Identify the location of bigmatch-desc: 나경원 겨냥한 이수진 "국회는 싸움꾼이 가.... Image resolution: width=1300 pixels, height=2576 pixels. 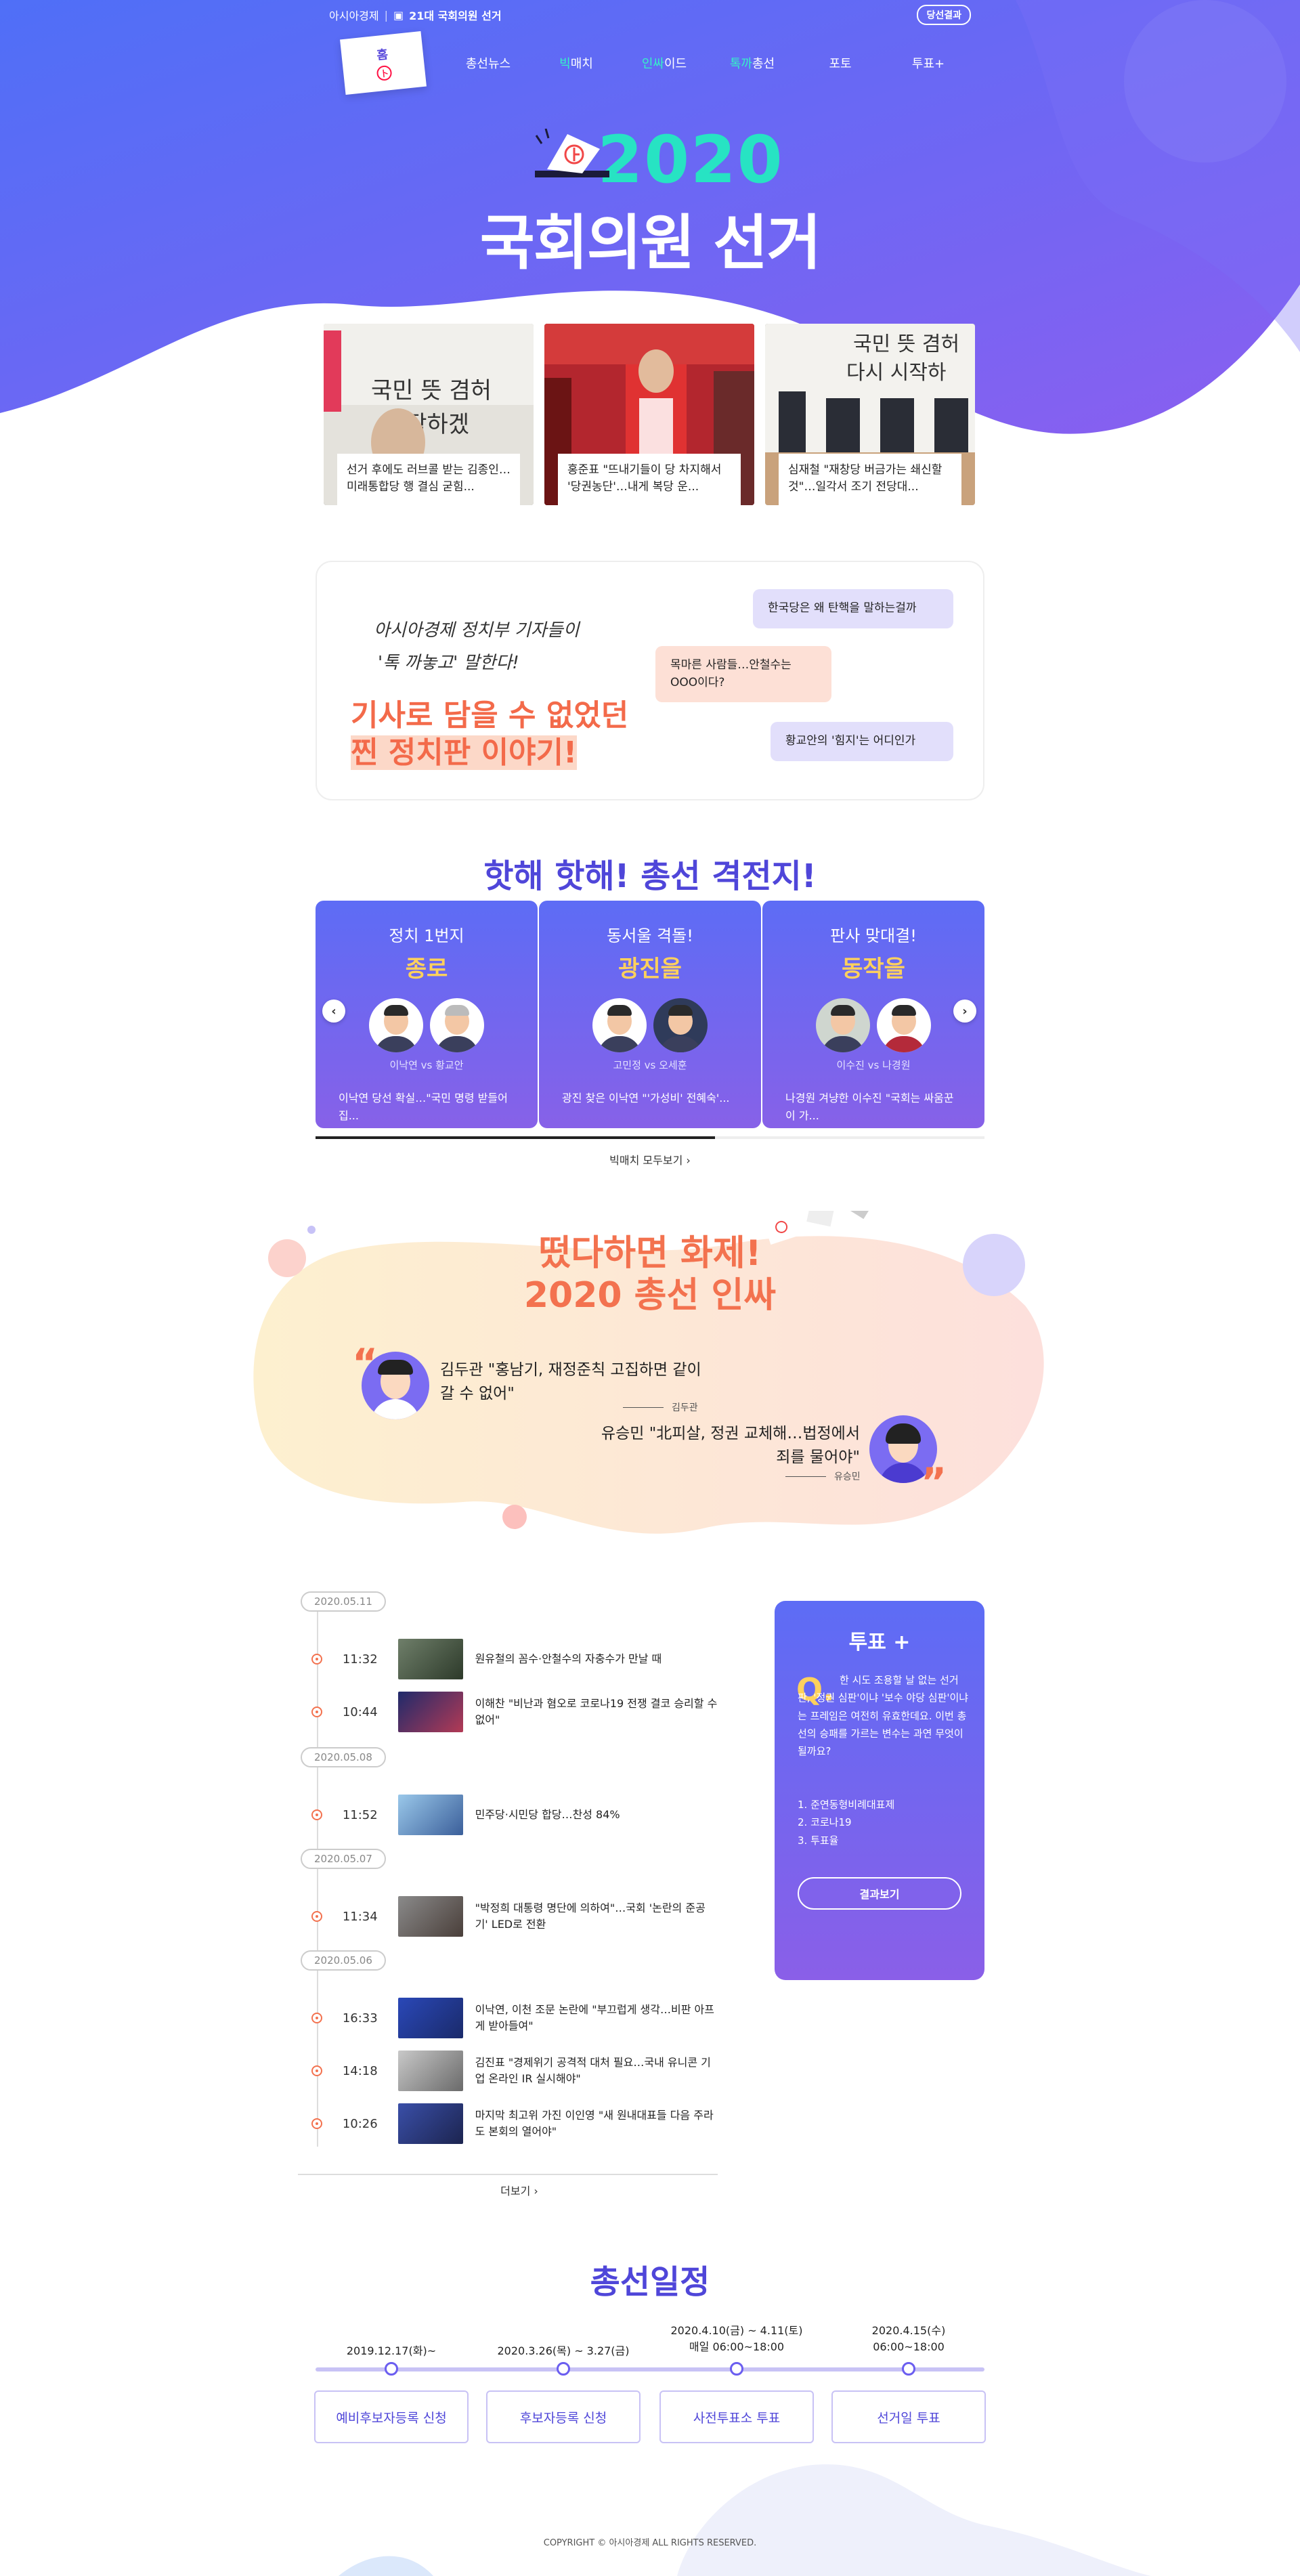
(870, 1107).